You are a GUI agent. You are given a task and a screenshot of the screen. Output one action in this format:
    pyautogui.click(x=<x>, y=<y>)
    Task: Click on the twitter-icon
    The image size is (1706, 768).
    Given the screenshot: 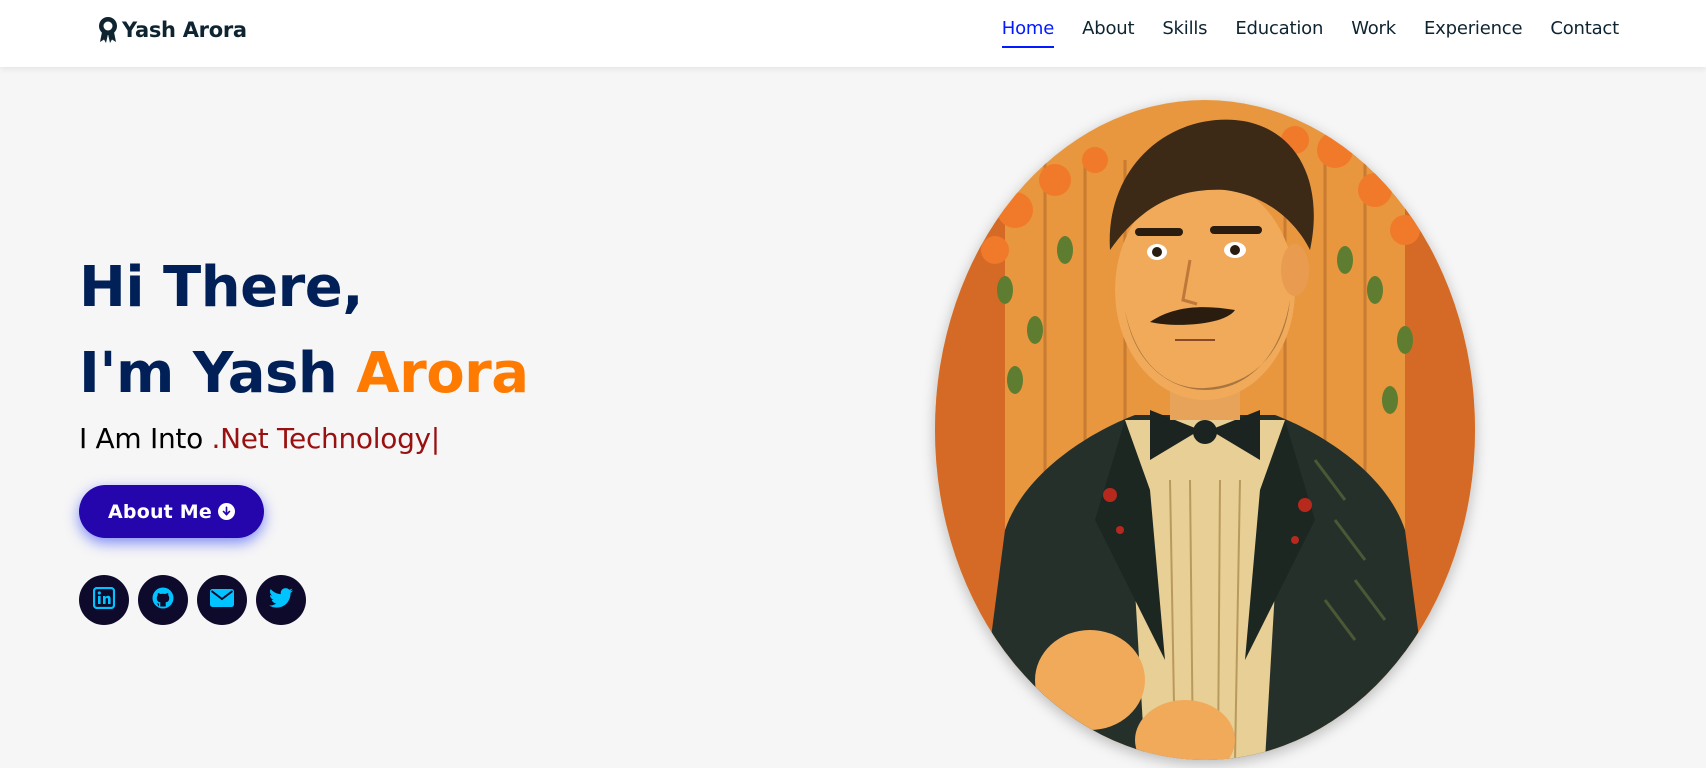 What is the action you would take?
    pyautogui.click(x=281, y=600)
    